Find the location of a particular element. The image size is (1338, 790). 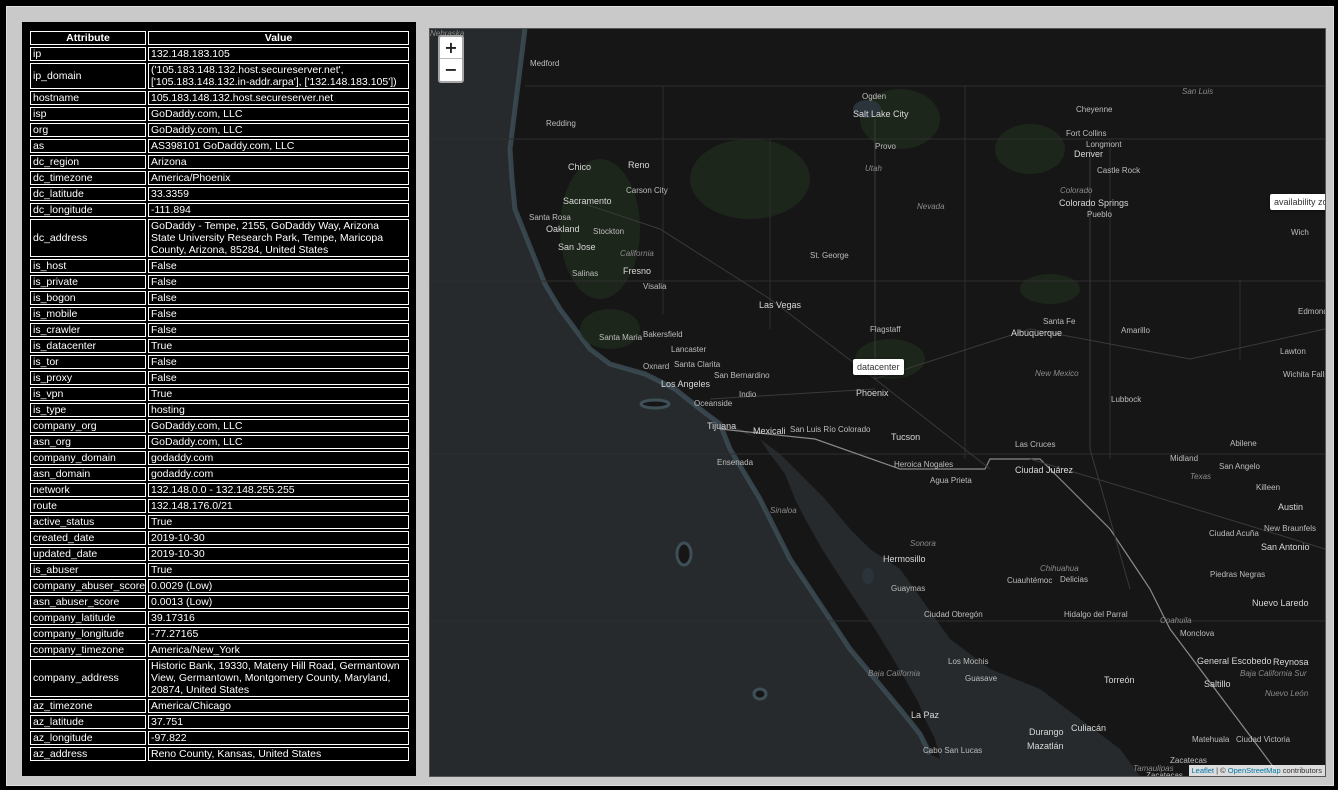

map-place-label: Sinaloa is located at coordinates (783, 510).